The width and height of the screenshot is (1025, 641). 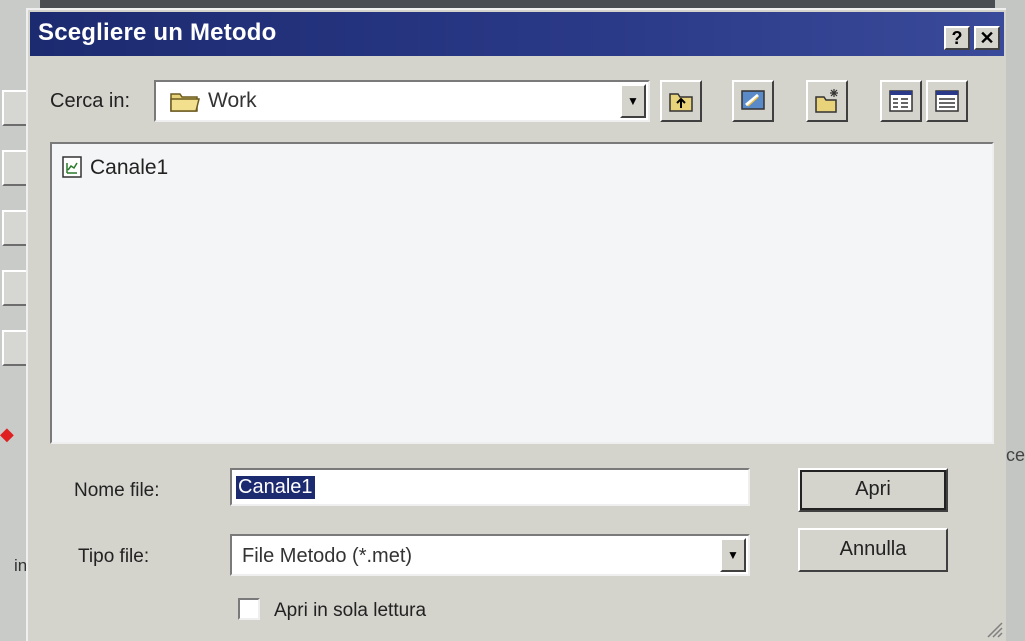 I want to click on look-in-label: Cerca in:, so click(x=90, y=101).